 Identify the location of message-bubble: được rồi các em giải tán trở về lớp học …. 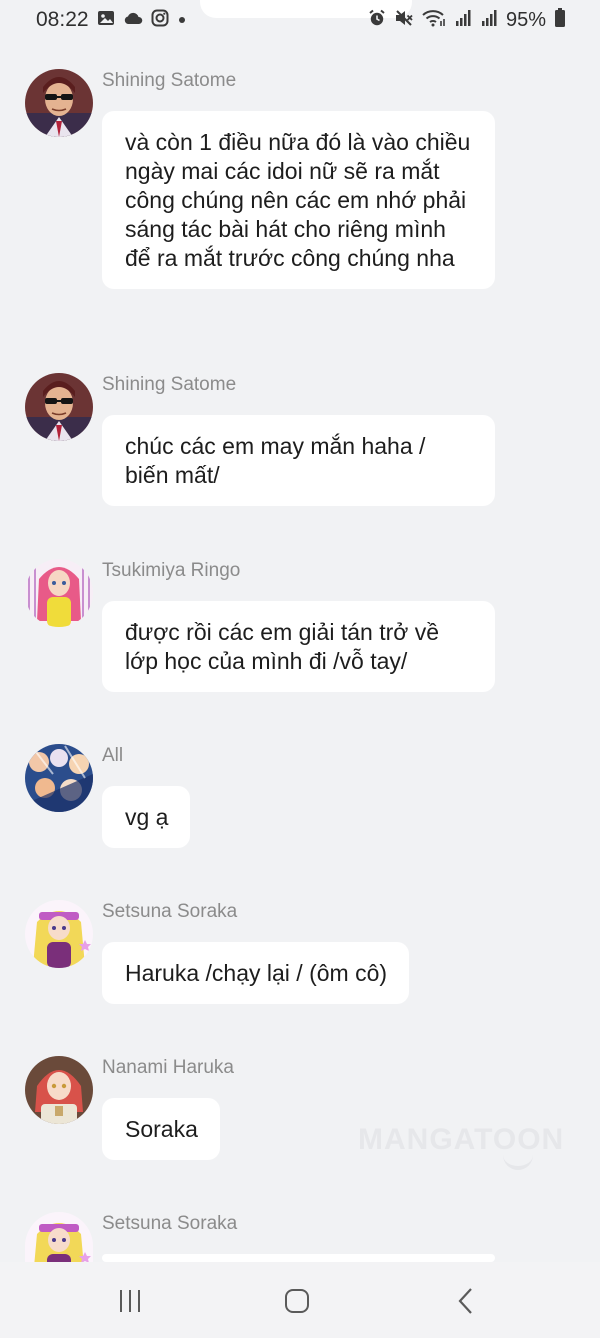
(298, 646).